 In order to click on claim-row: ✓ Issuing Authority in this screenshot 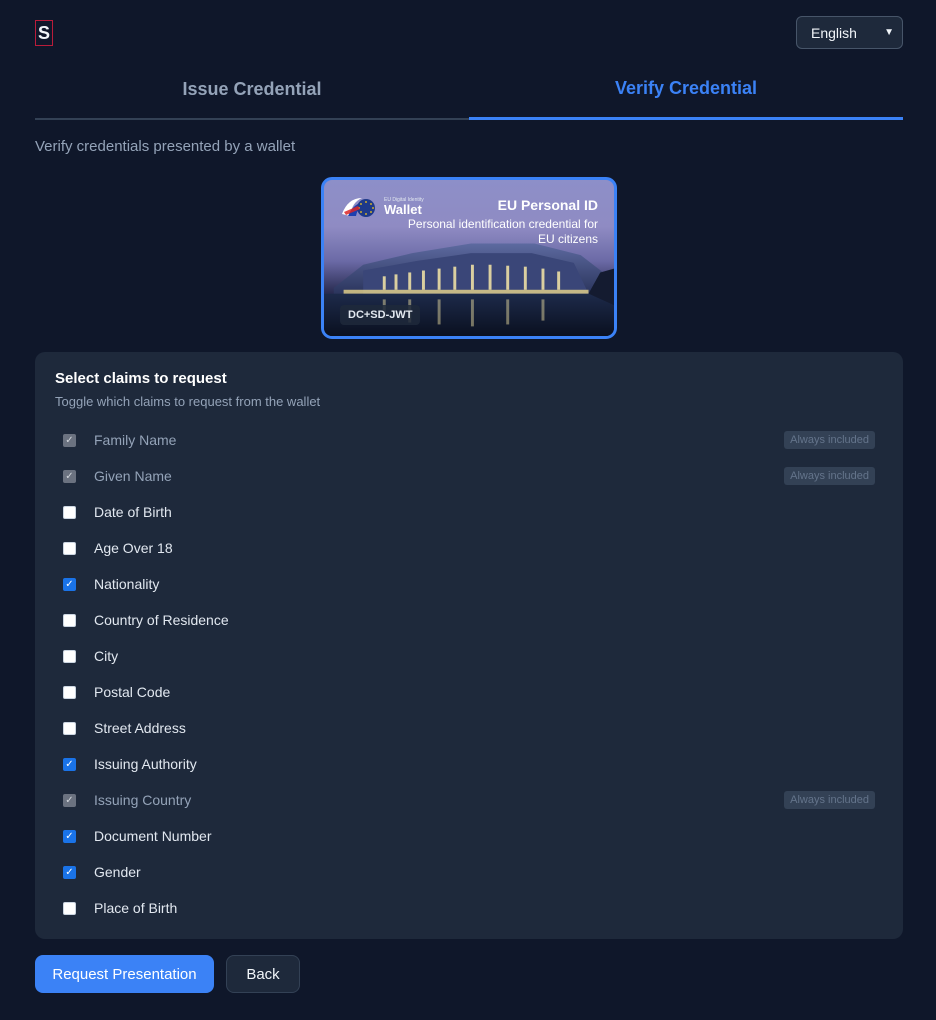, I will do `click(469, 764)`.